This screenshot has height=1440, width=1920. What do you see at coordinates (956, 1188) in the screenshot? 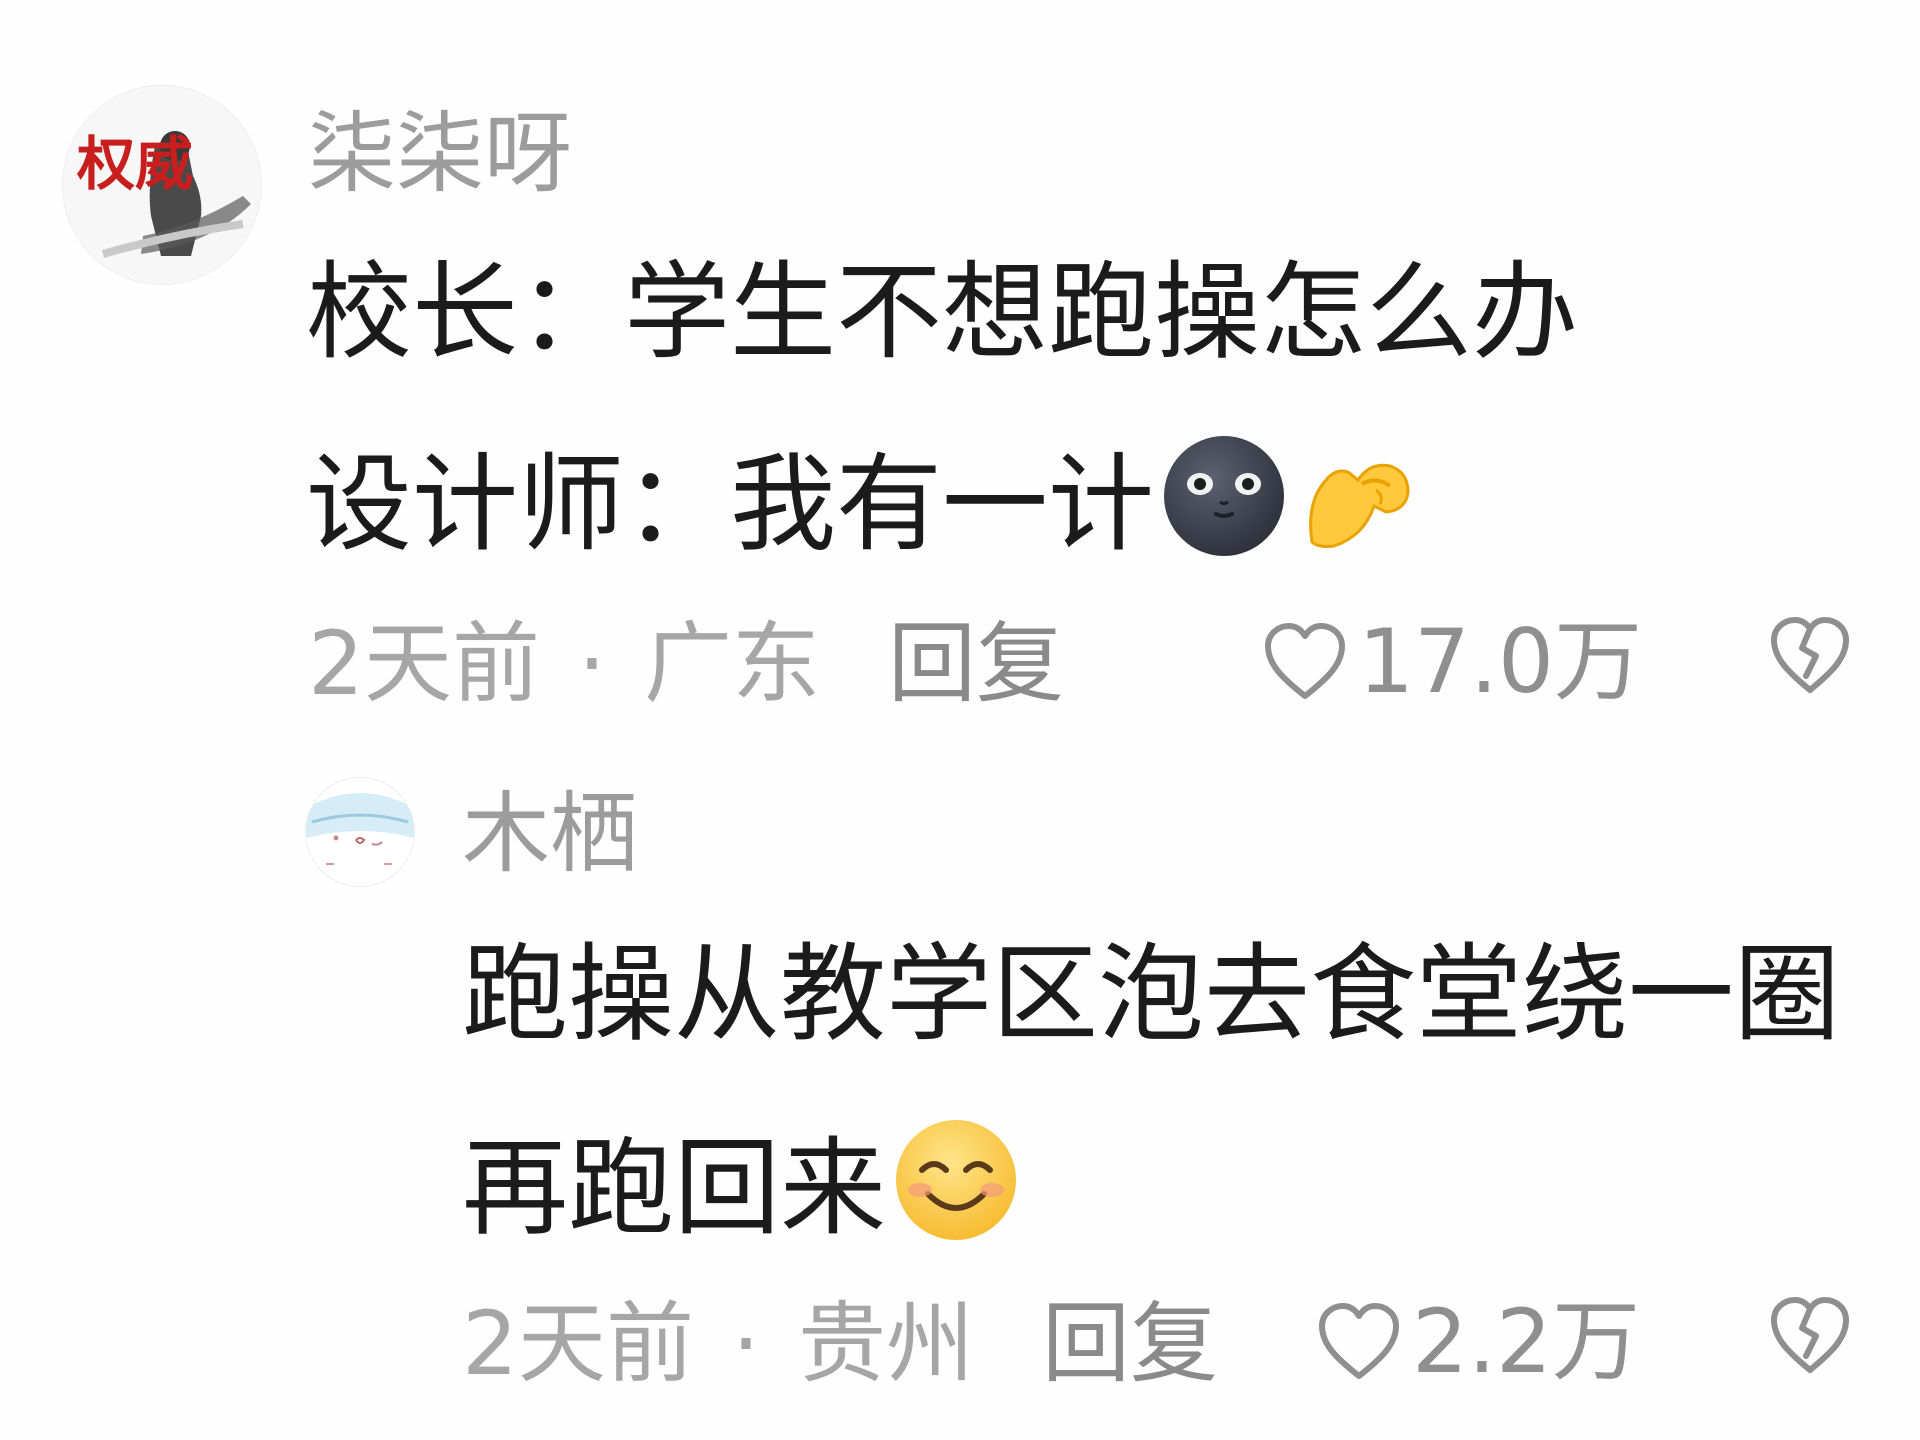
I see `smiling-face-with-smiling-eyes-icon` at bounding box center [956, 1188].